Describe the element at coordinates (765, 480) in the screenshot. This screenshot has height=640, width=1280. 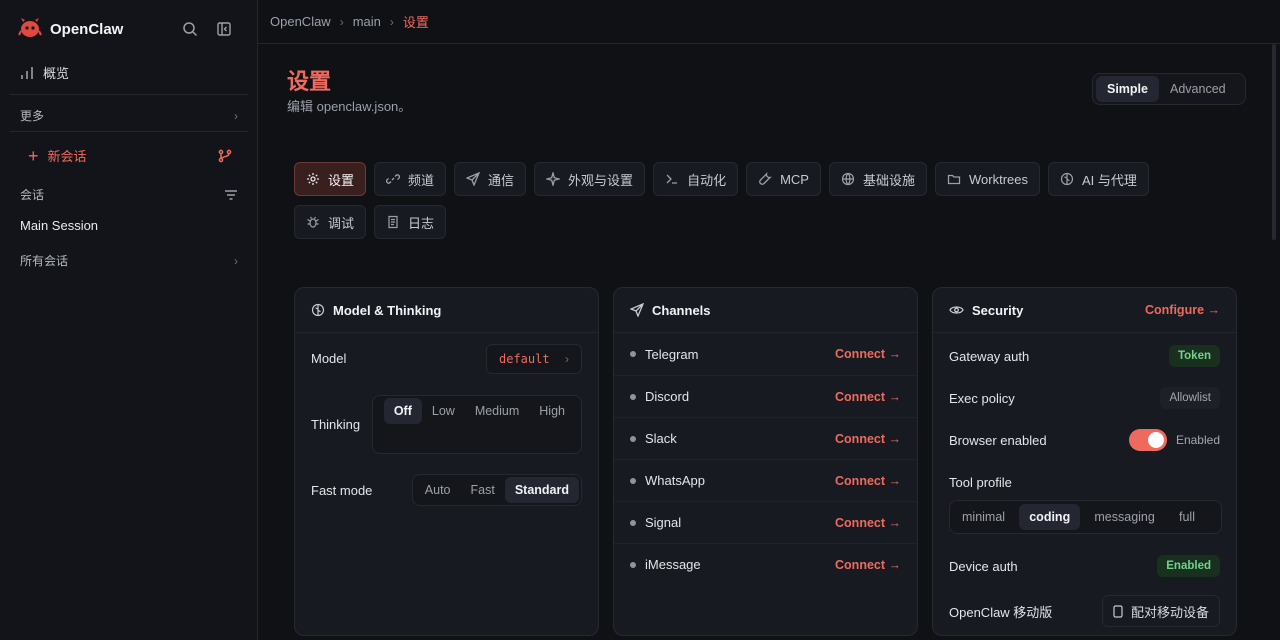
I see `channel-row-whatsapp: WhatsApp Connect →` at that location.